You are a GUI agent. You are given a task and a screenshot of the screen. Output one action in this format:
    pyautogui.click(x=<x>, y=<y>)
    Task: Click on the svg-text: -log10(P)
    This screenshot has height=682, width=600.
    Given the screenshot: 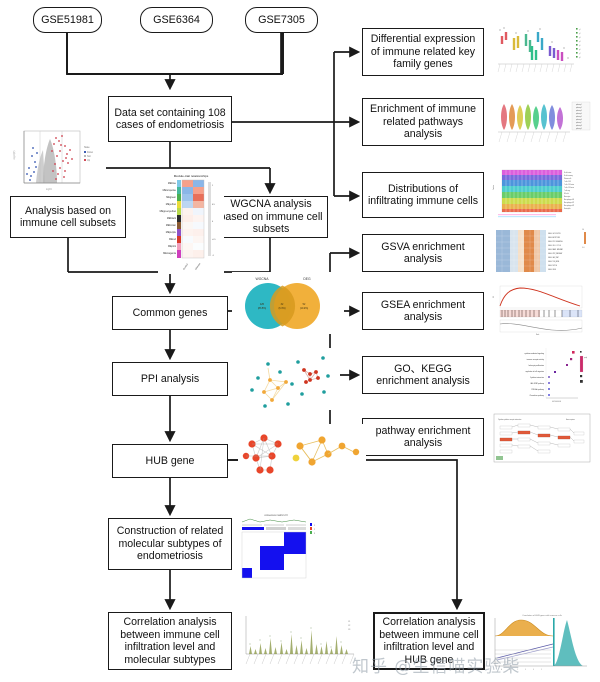 What is the action you would take?
    pyautogui.click(x=15, y=155)
    